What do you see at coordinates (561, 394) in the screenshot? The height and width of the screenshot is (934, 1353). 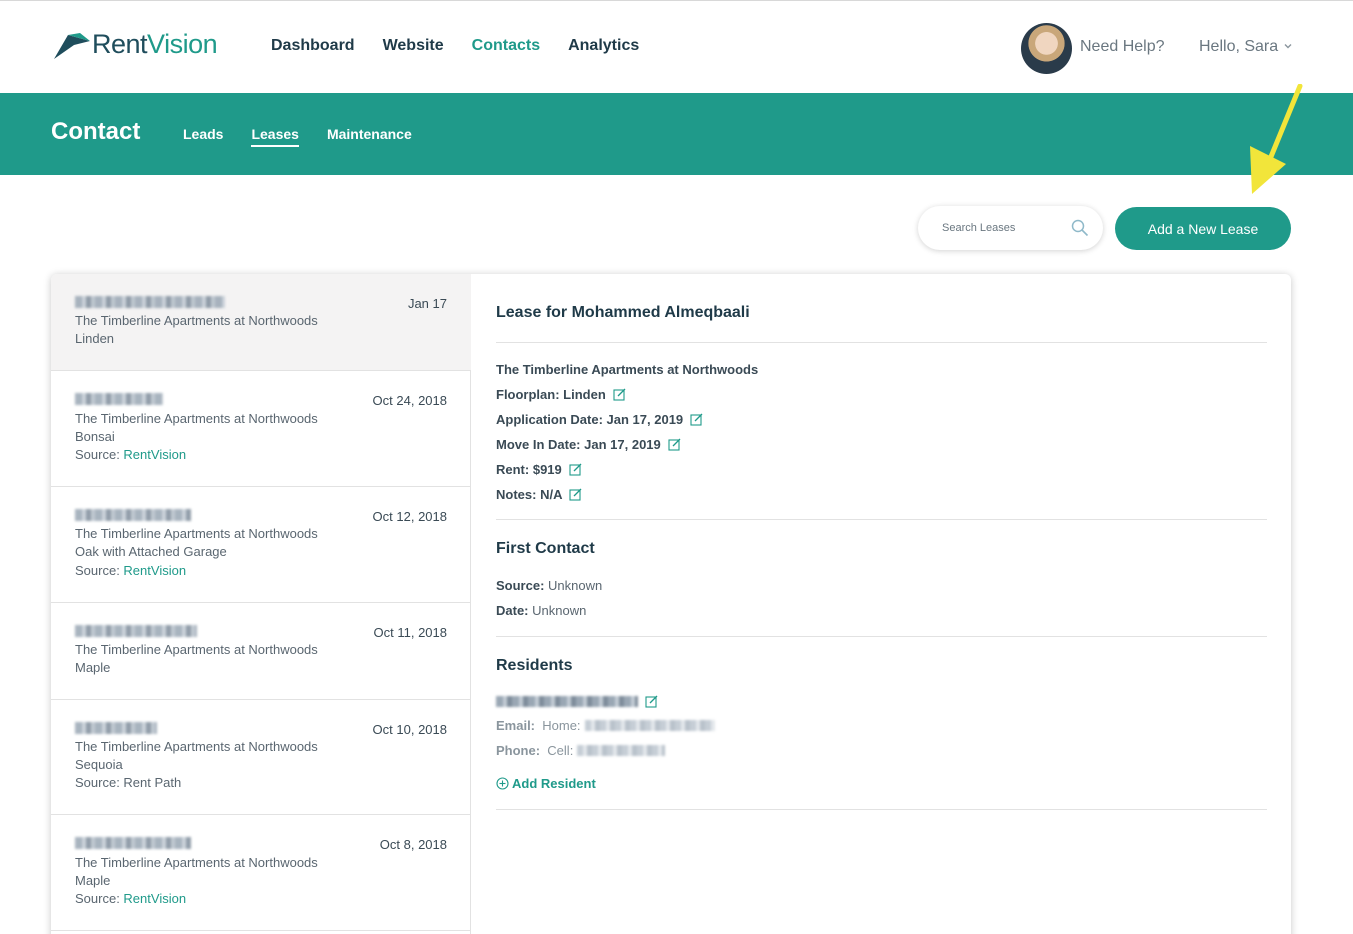 I see `floorplan-row: Floorplan: Linden` at bounding box center [561, 394].